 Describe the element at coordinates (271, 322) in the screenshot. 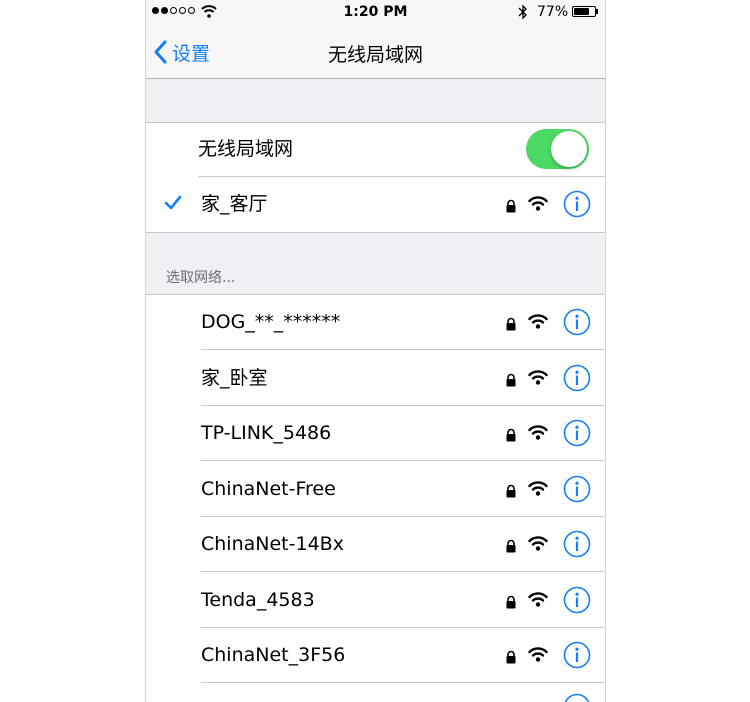

I see `network-name: DOG_**_******` at that location.